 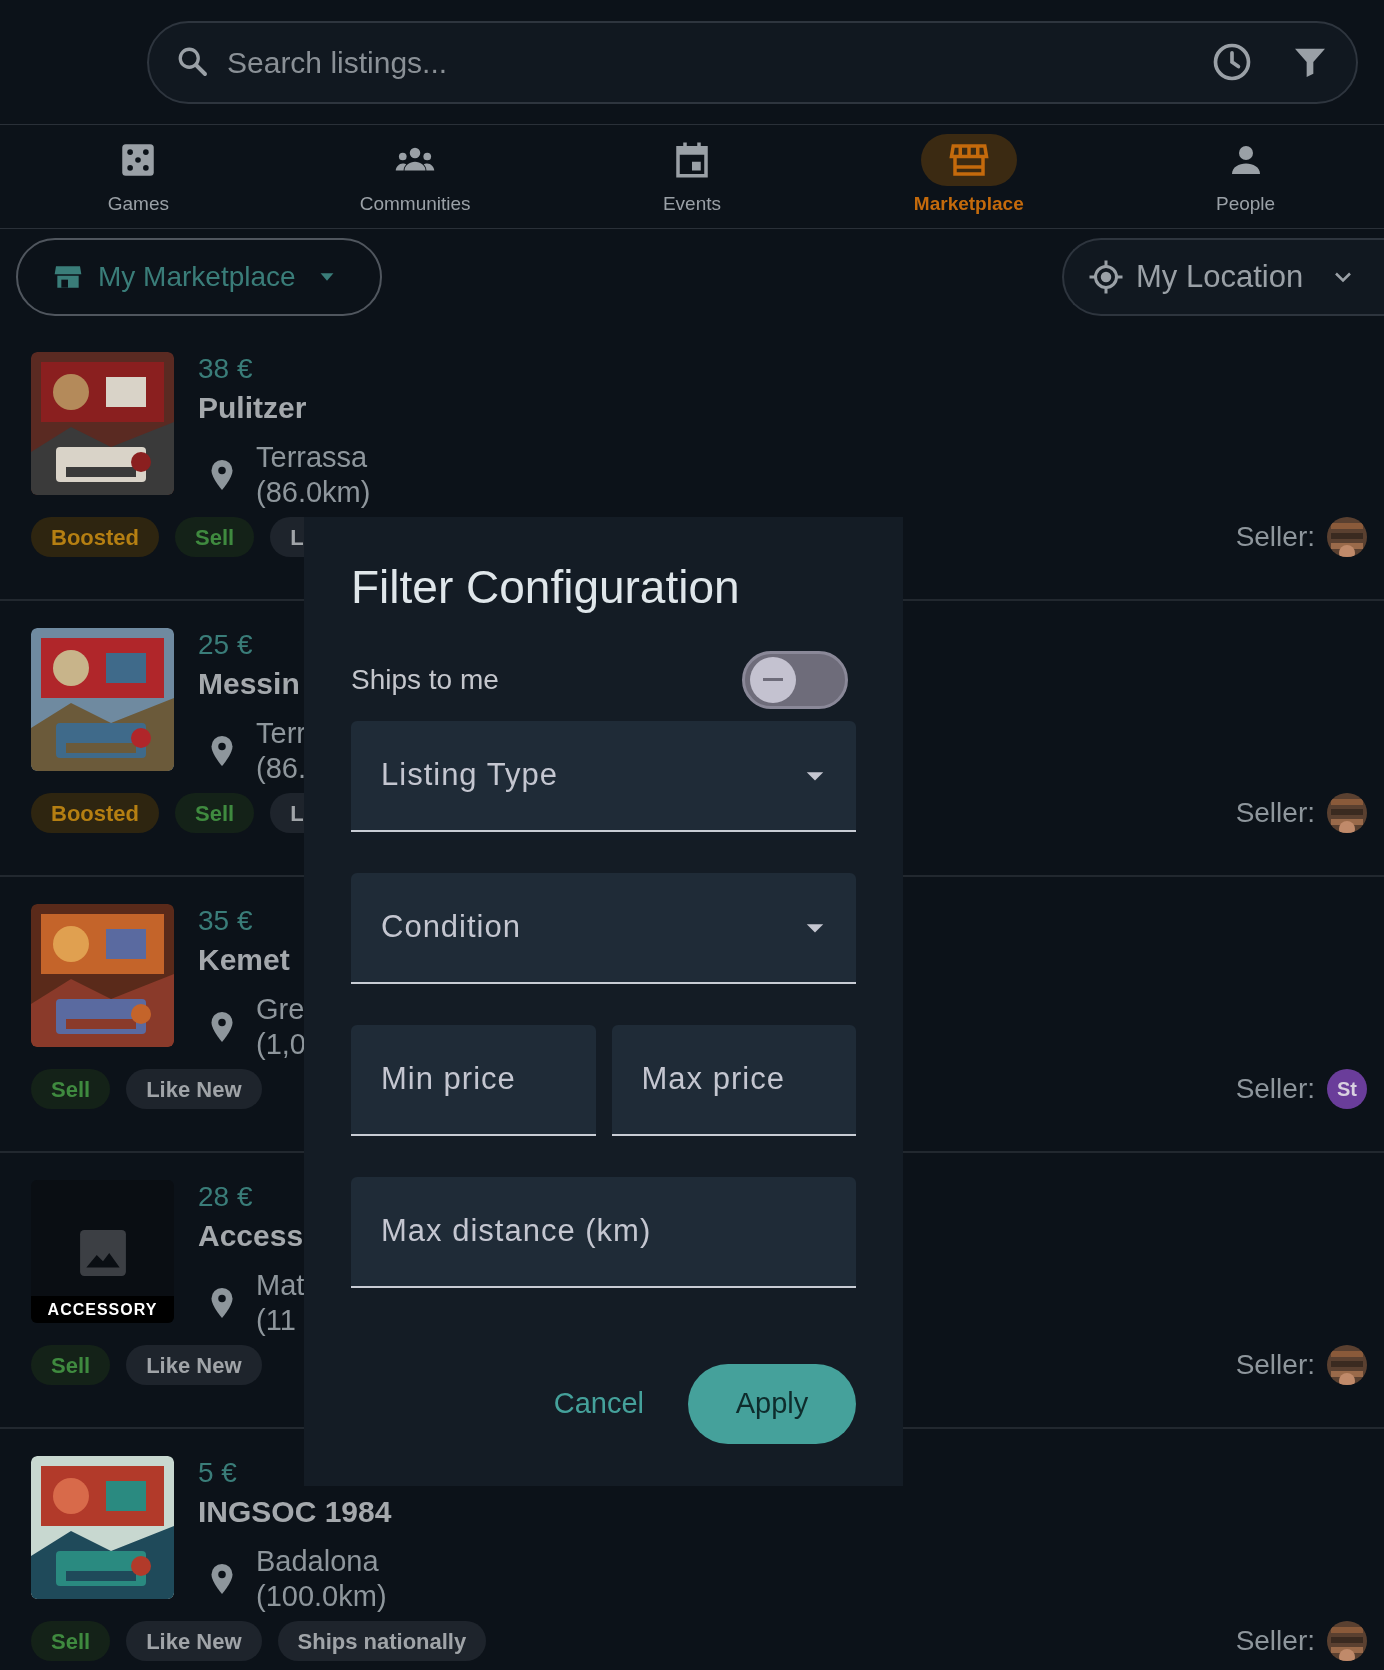 What do you see at coordinates (226, 369) in the screenshot?
I see `price-text: 38 €` at bounding box center [226, 369].